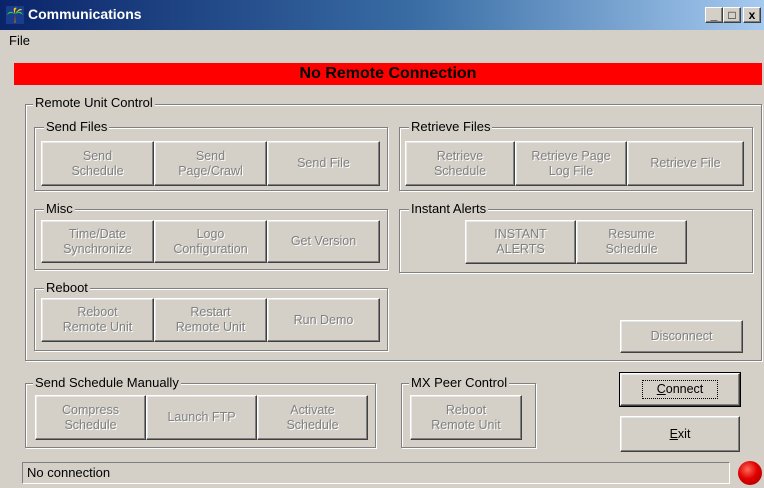 This screenshot has height=488, width=764. What do you see at coordinates (90, 417) in the screenshot?
I see `compress-schedule-button: Compress Schedule` at bounding box center [90, 417].